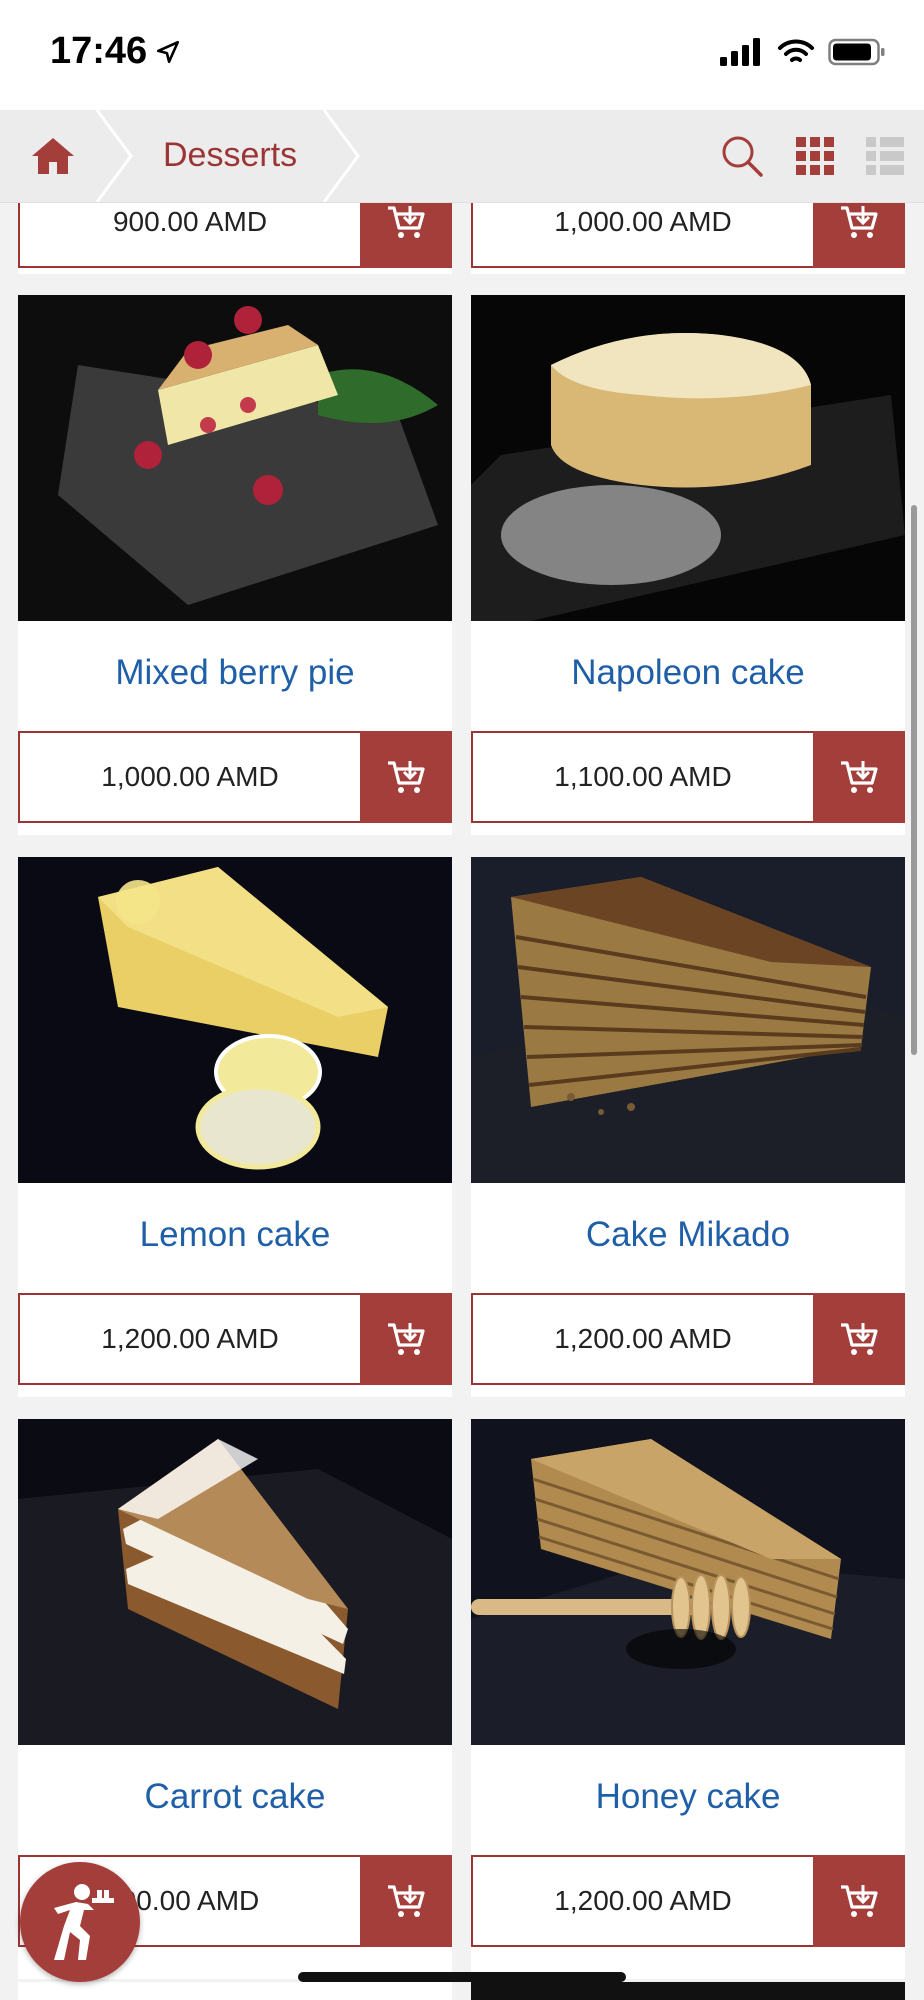  Describe the element at coordinates (168, 51) in the screenshot. I see `location-arrow-icon` at that location.